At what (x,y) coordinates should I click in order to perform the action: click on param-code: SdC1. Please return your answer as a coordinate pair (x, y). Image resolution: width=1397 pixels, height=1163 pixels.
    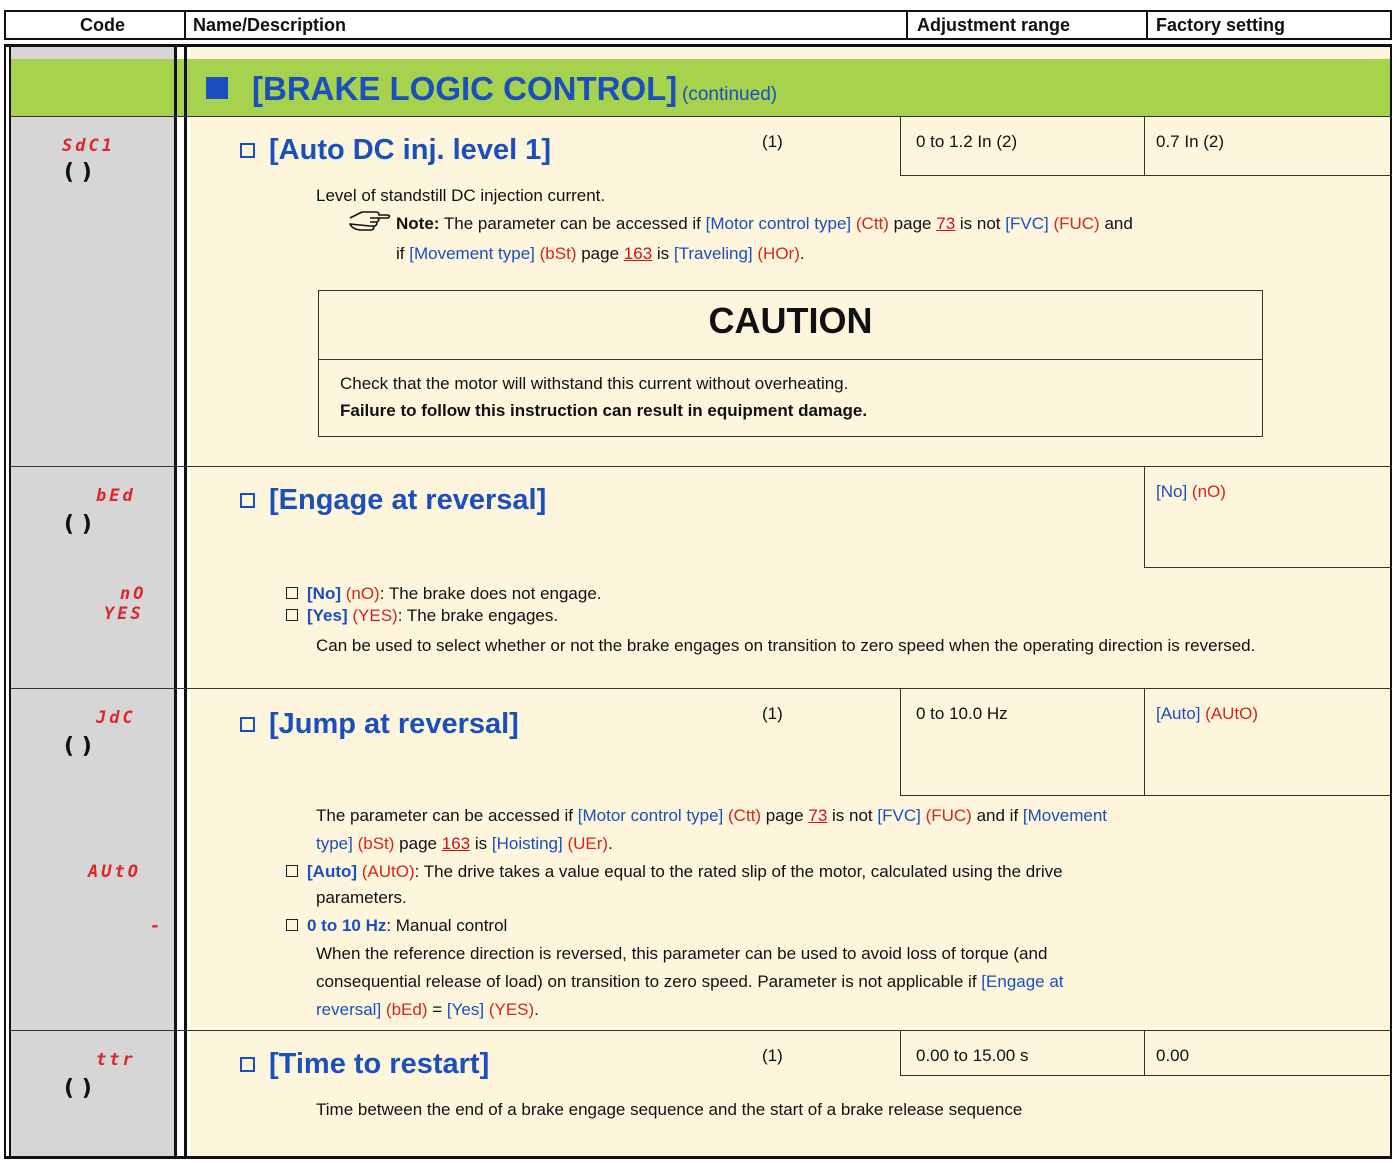
    Looking at the image, I should click on (88, 146).